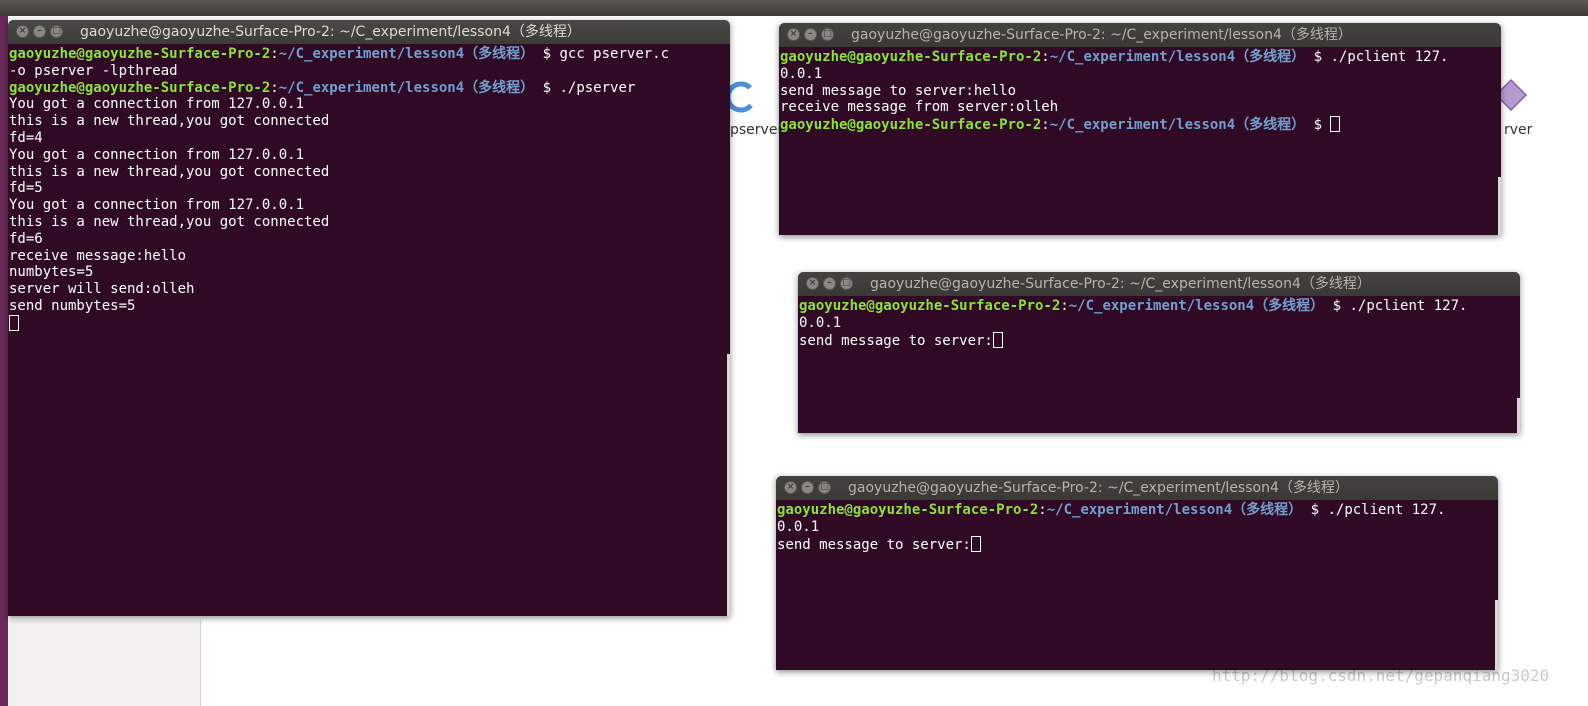  Describe the element at coordinates (898, 90) in the screenshot. I see `terminal-line: send message to server:hello` at that location.